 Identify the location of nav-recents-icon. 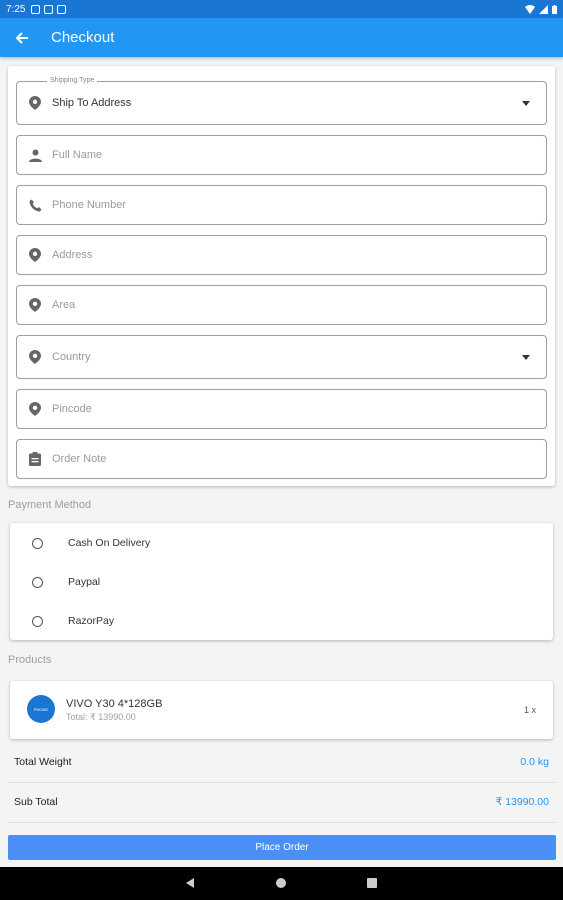
(372, 883).